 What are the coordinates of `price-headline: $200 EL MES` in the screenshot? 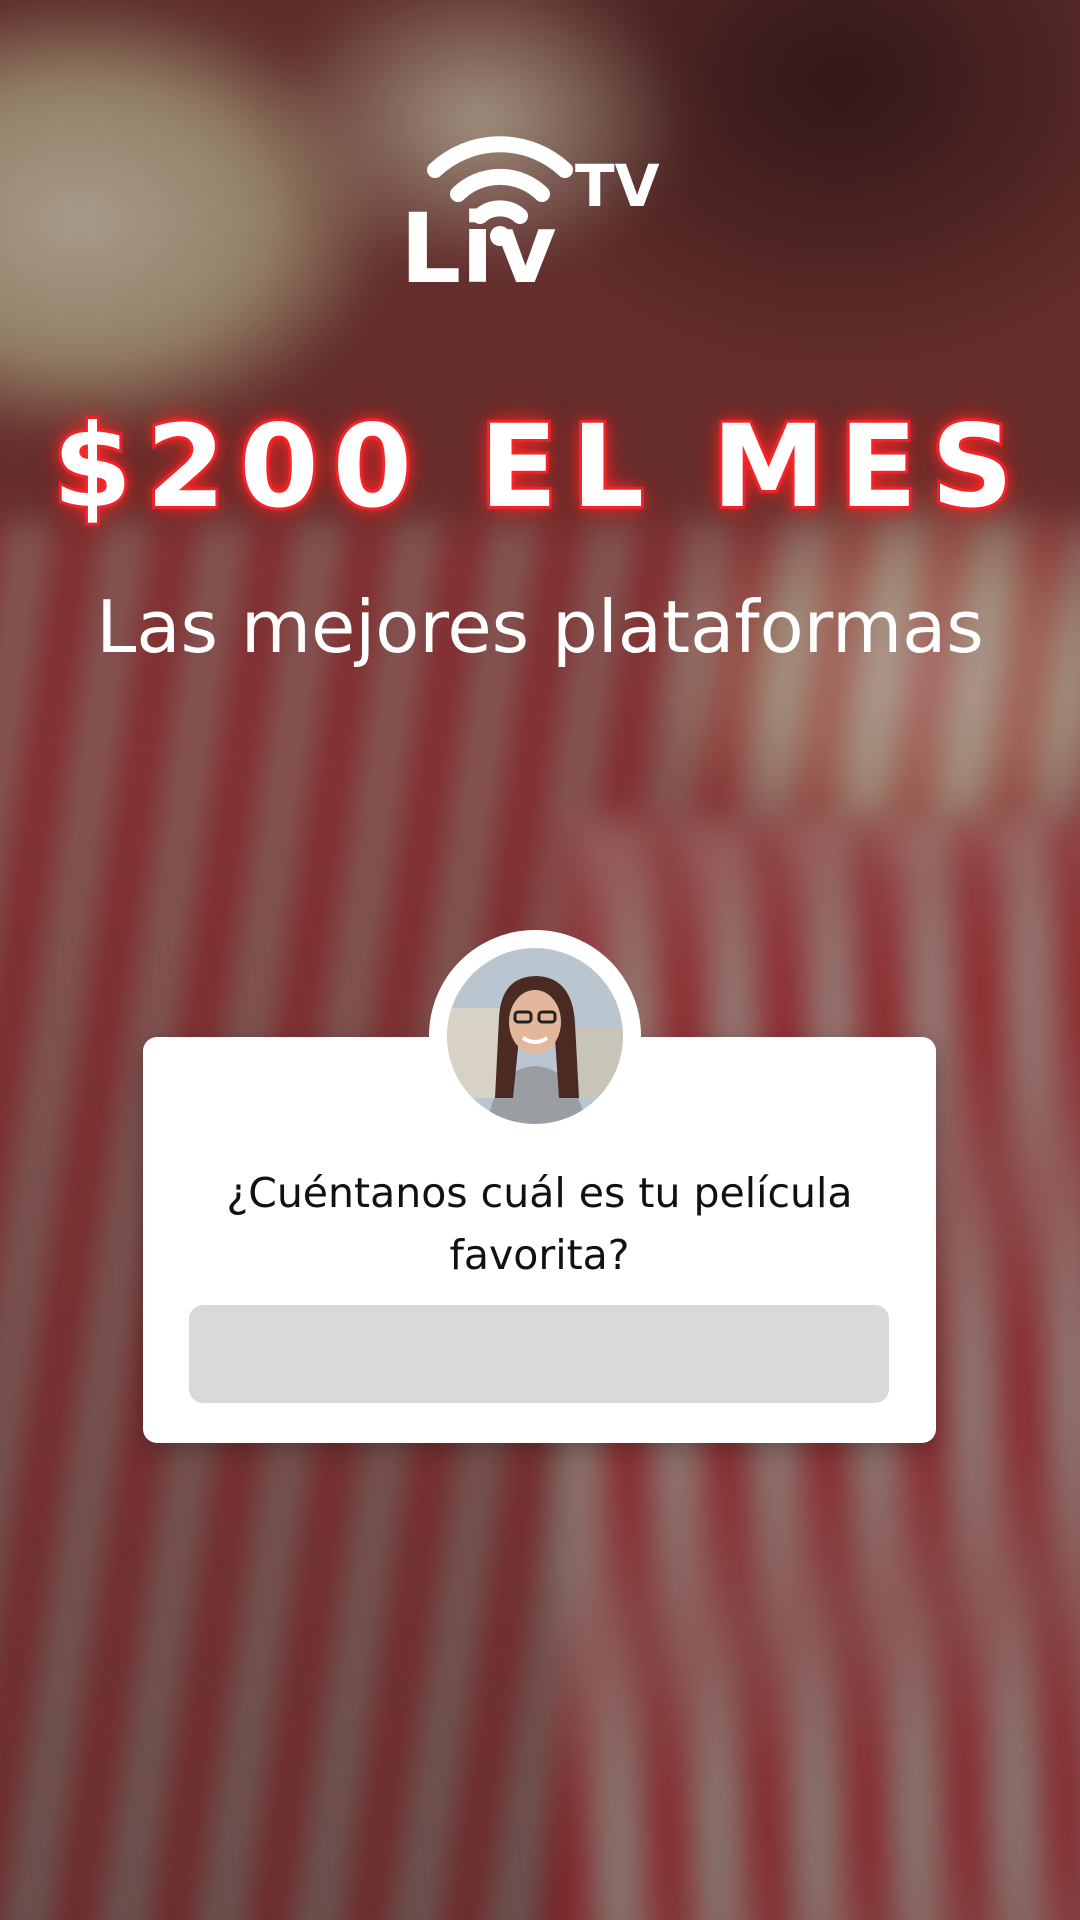 It's located at (539, 466).